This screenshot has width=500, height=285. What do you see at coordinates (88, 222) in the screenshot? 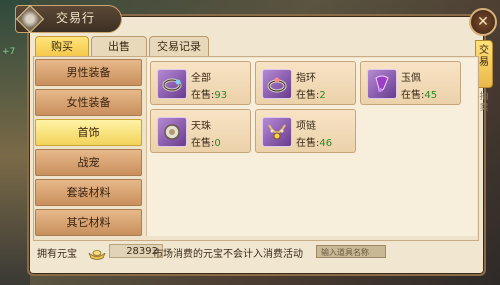
I see `category-other-materials: 其它材料` at bounding box center [88, 222].